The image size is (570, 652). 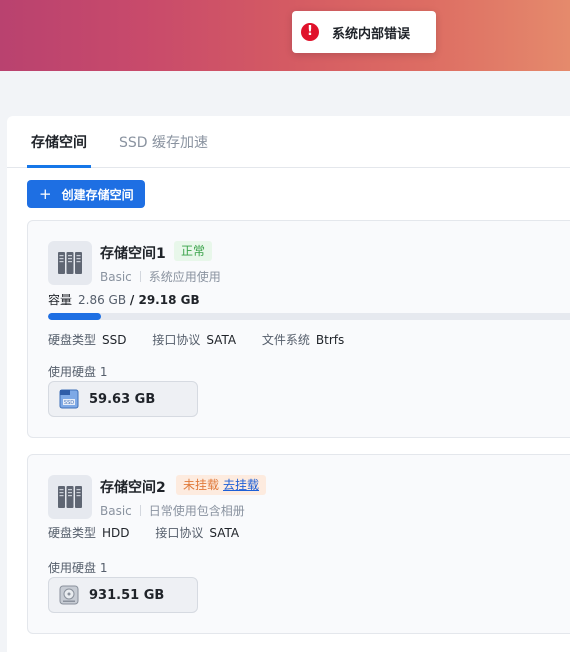 What do you see at coordinates (310, 32) in the screenshot?
I see `error-icon: !` at bounding box center [310, 32].